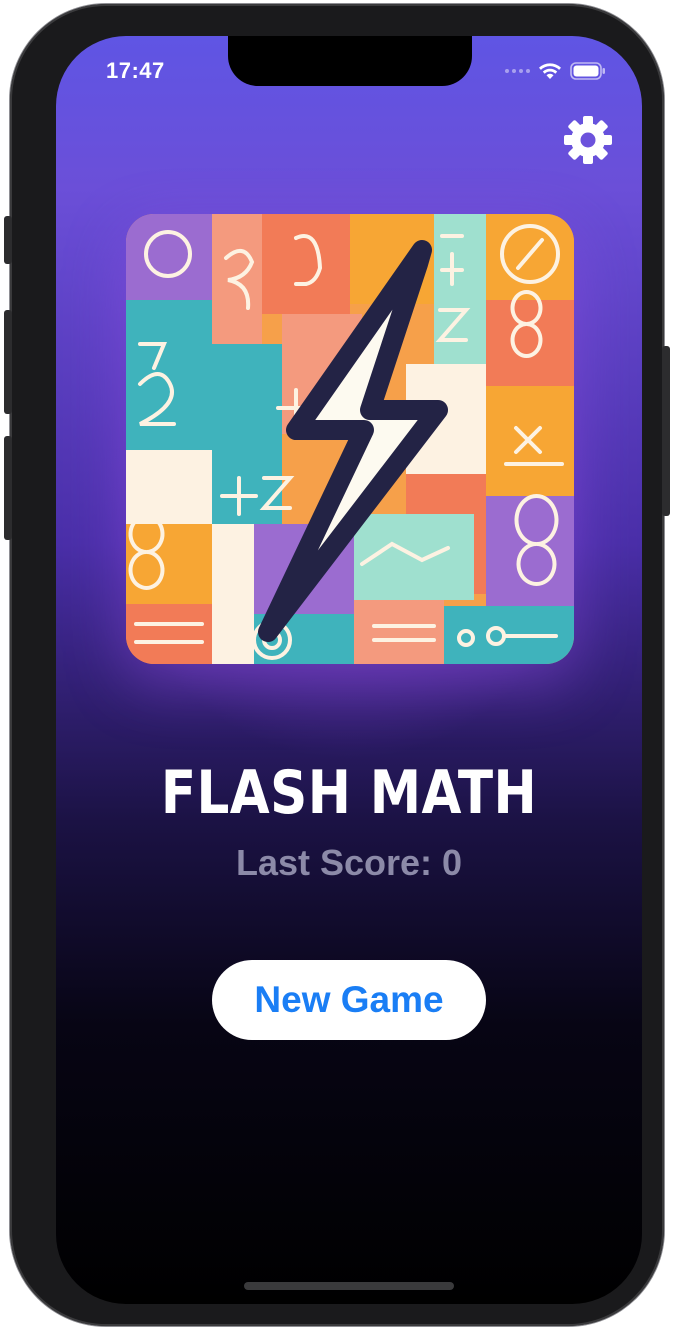 The height and width of the screenshot is (1332, 678). Describe the element at coordinates (350, 61) in the screenshot. I see `notch` at that location.